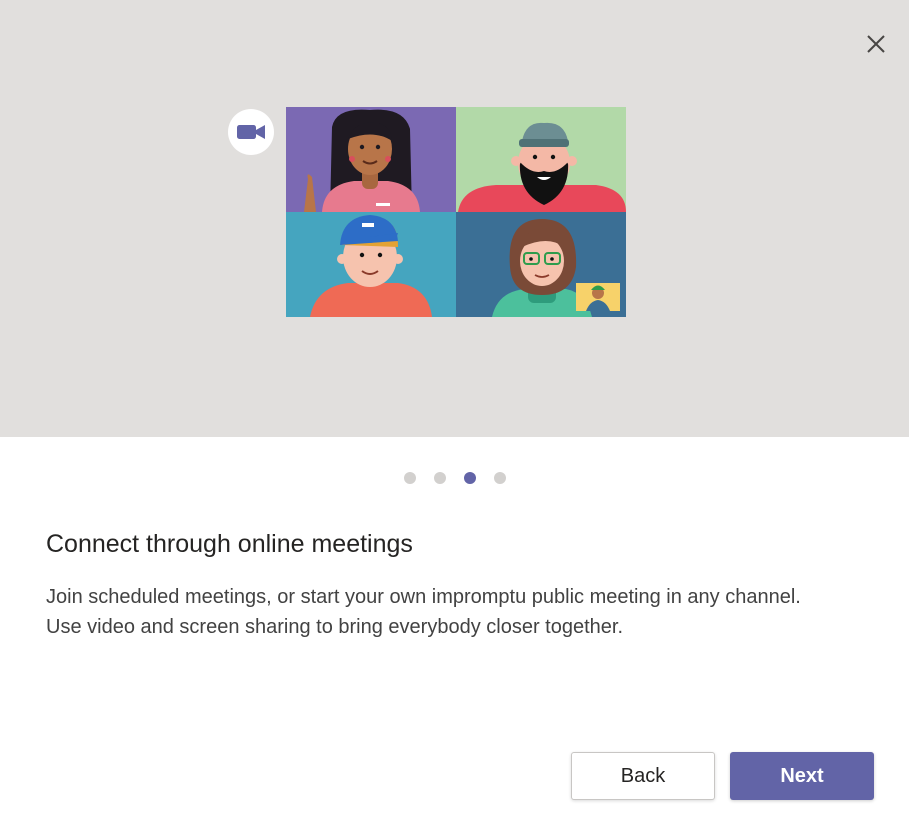 The image size is (909, 835). I want to click on back-button: Back, so click(643, 776).